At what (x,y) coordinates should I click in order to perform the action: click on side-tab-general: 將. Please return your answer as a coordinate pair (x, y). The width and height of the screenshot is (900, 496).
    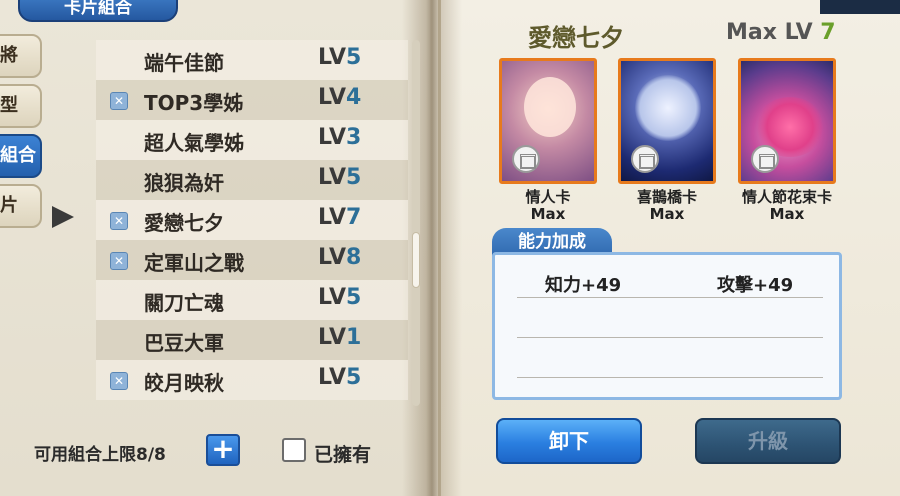
    Looking at the image, I should click on (21, 56).